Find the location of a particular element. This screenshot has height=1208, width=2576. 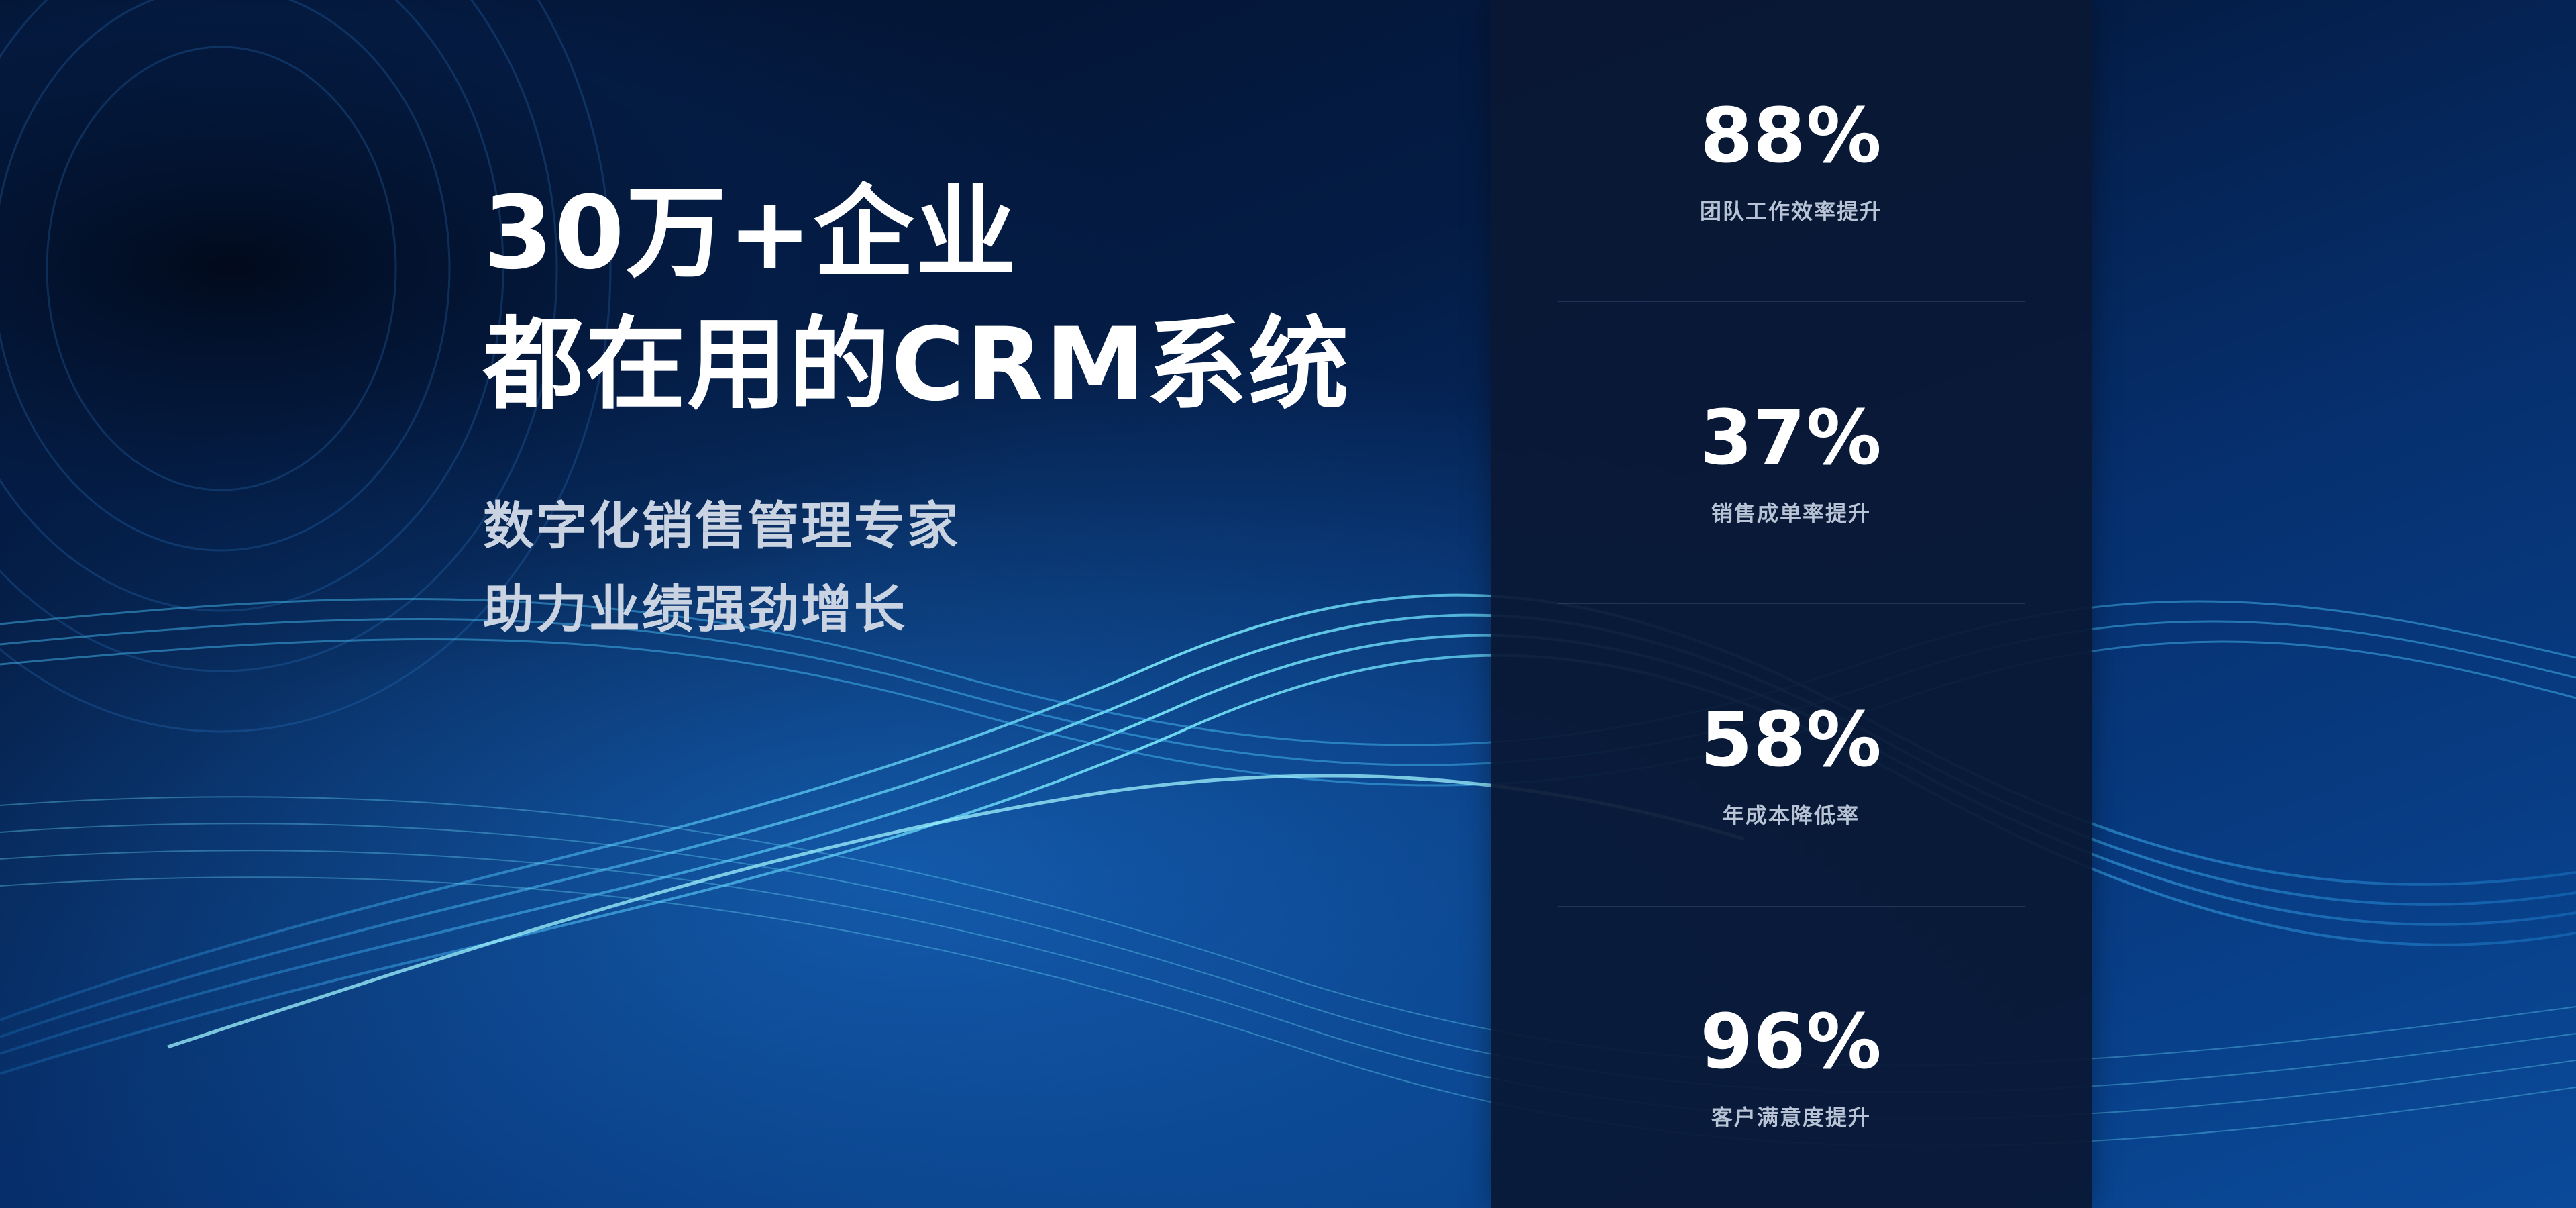

subheadline: 数字化销售管理专家 助力业绩强劲增长 is located at coordinates (952, 568).